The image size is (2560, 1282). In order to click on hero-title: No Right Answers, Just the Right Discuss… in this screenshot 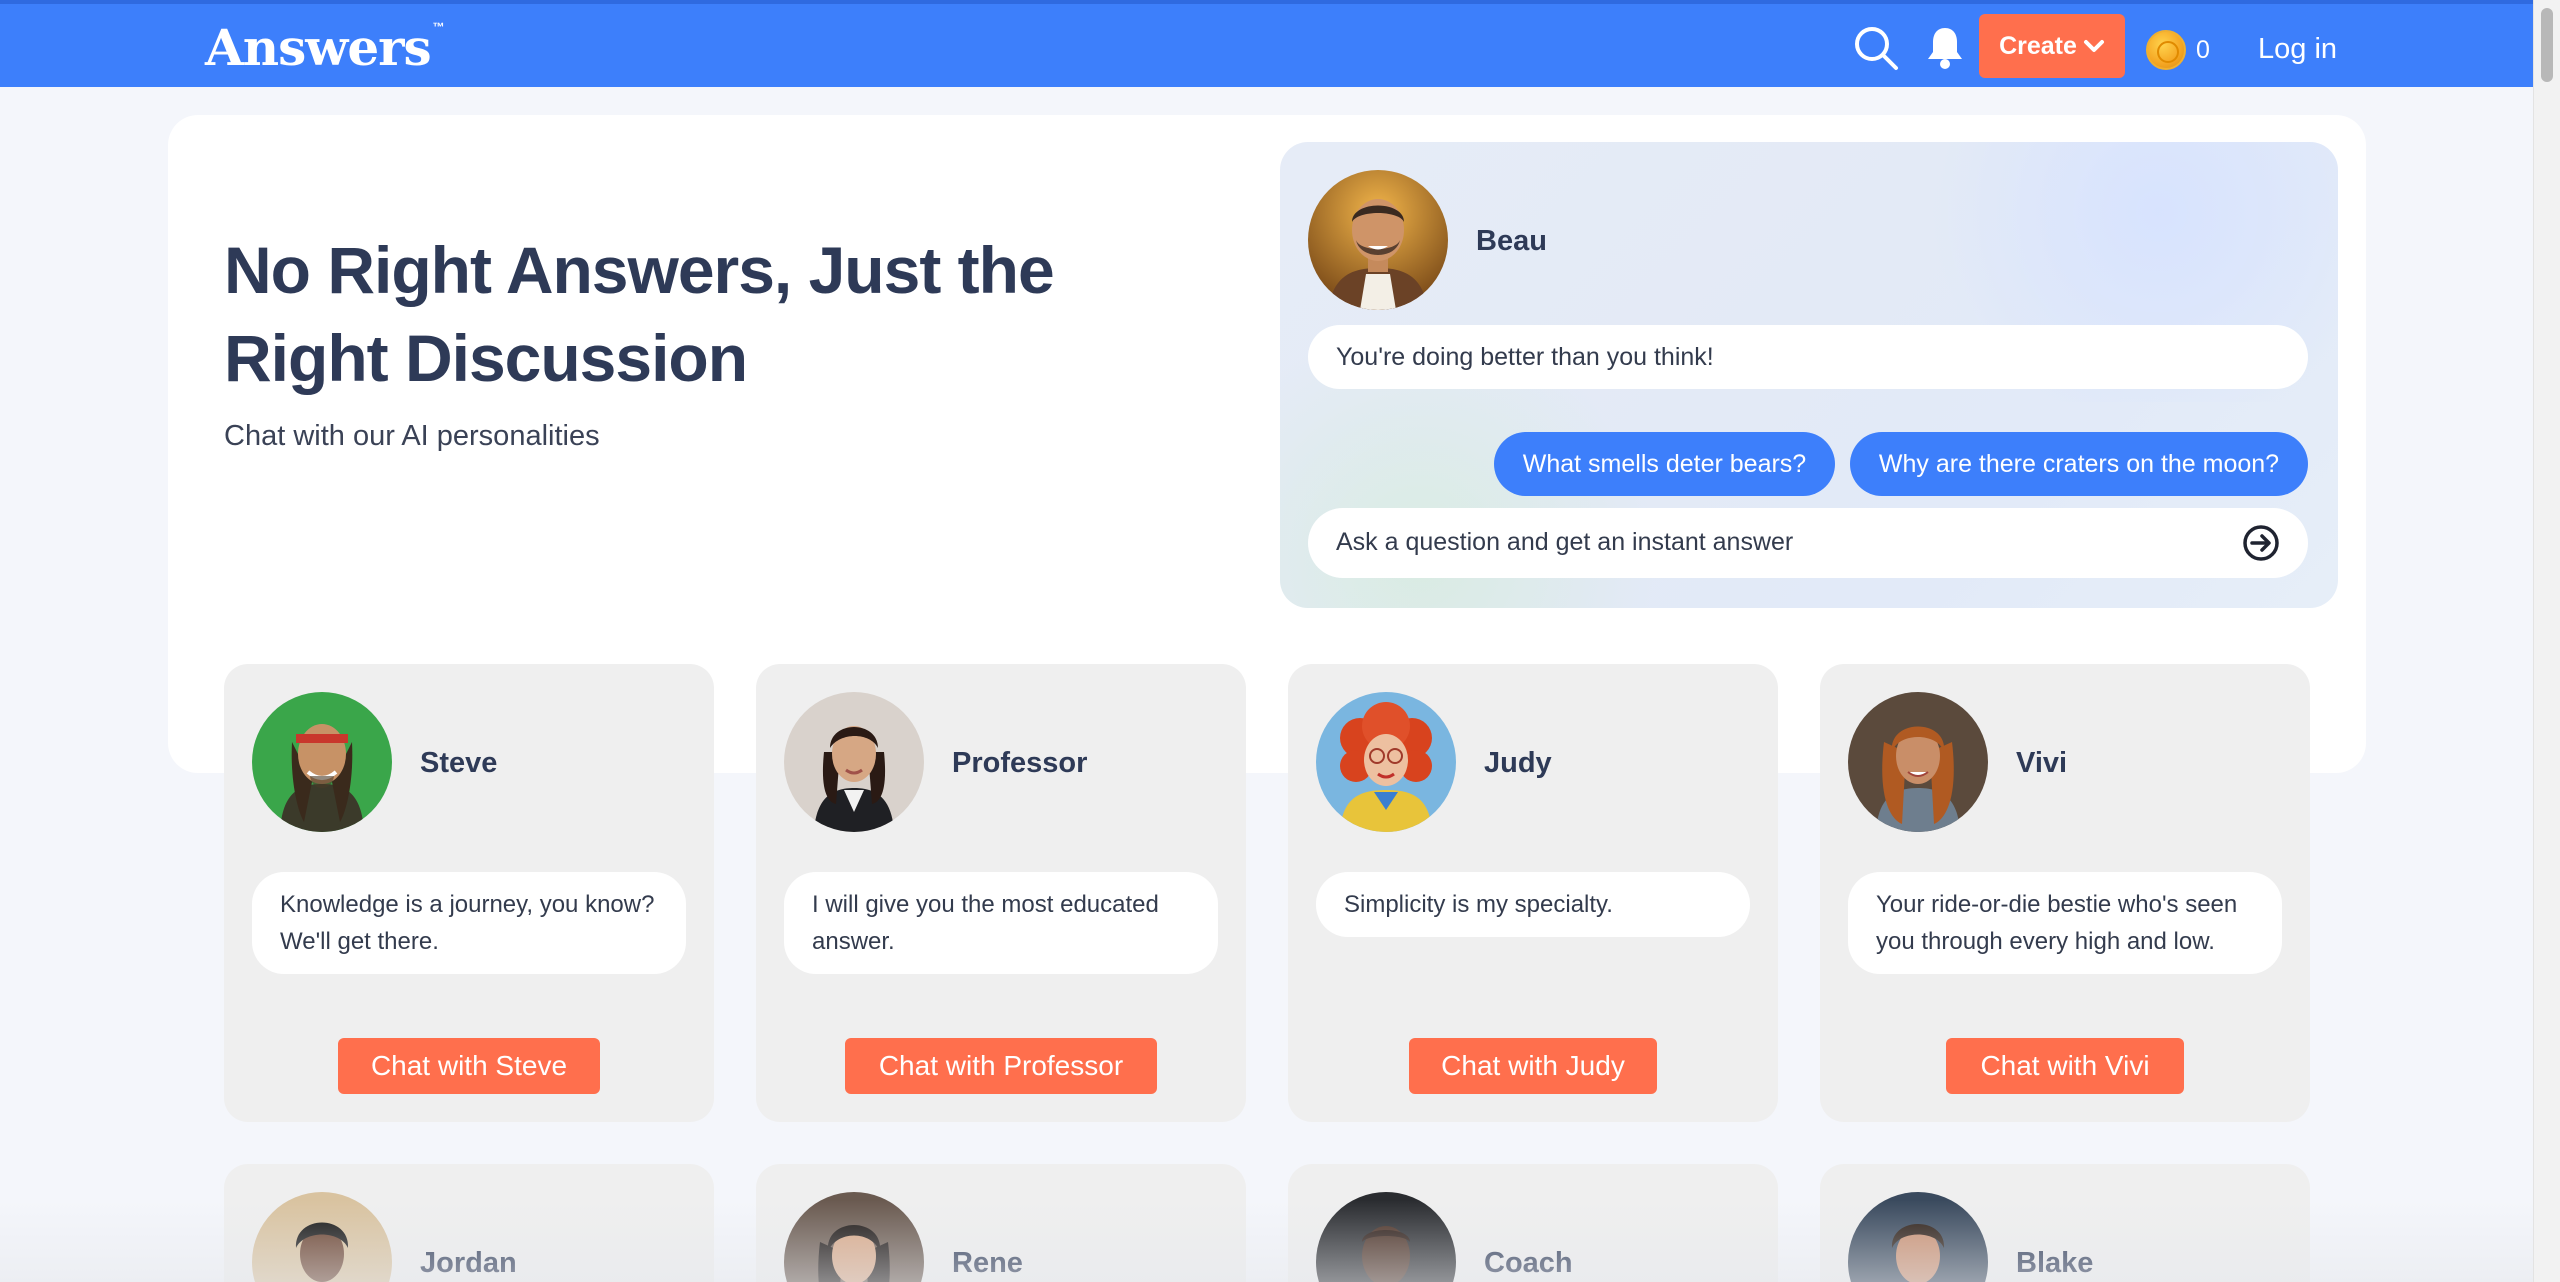, I will do `click(639, 314)`.